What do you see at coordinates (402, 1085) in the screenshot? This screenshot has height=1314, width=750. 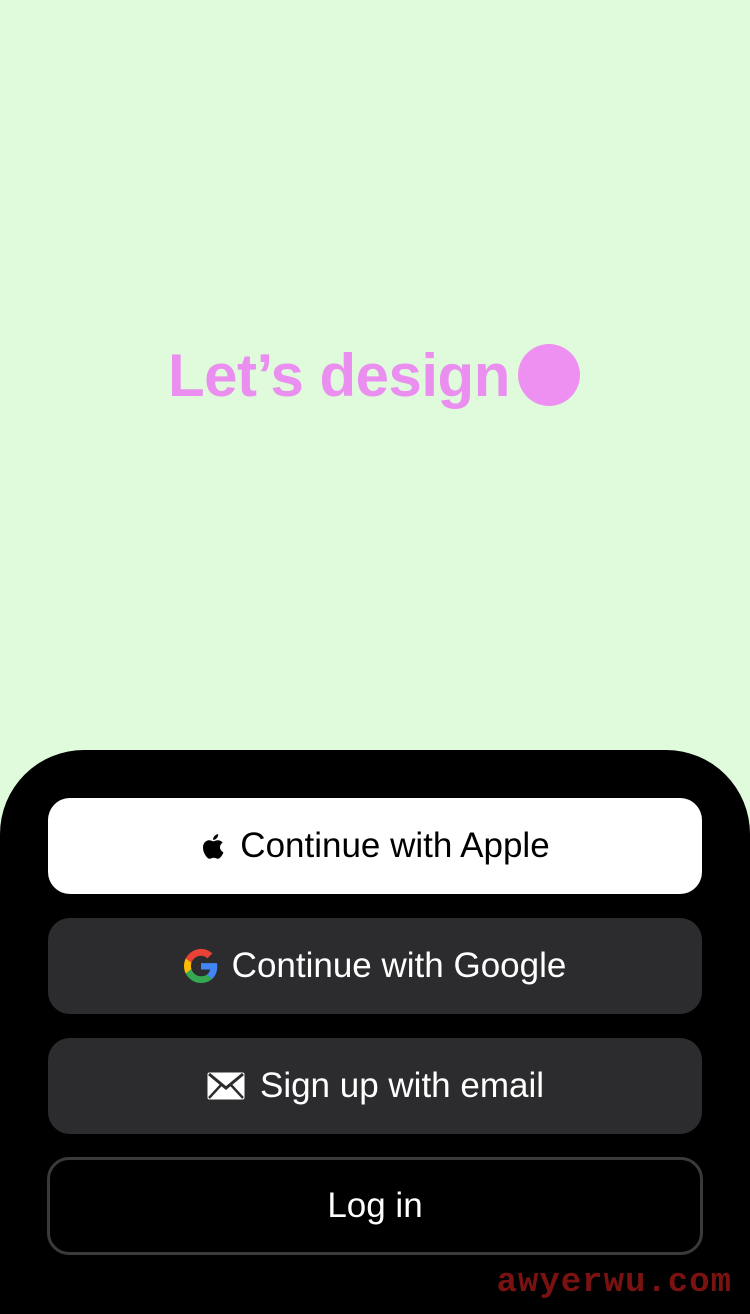 I see `email-button-label: Sign up with email` at bounding box center [402, 1085].